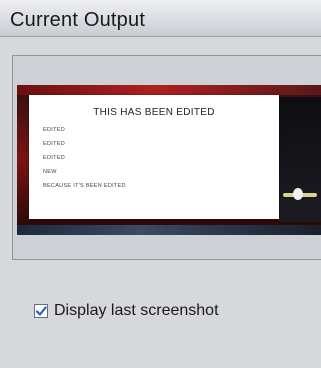 The image size is (321, 368). I want to click on display-last-screenshot-checkbox, so click(41, 311).